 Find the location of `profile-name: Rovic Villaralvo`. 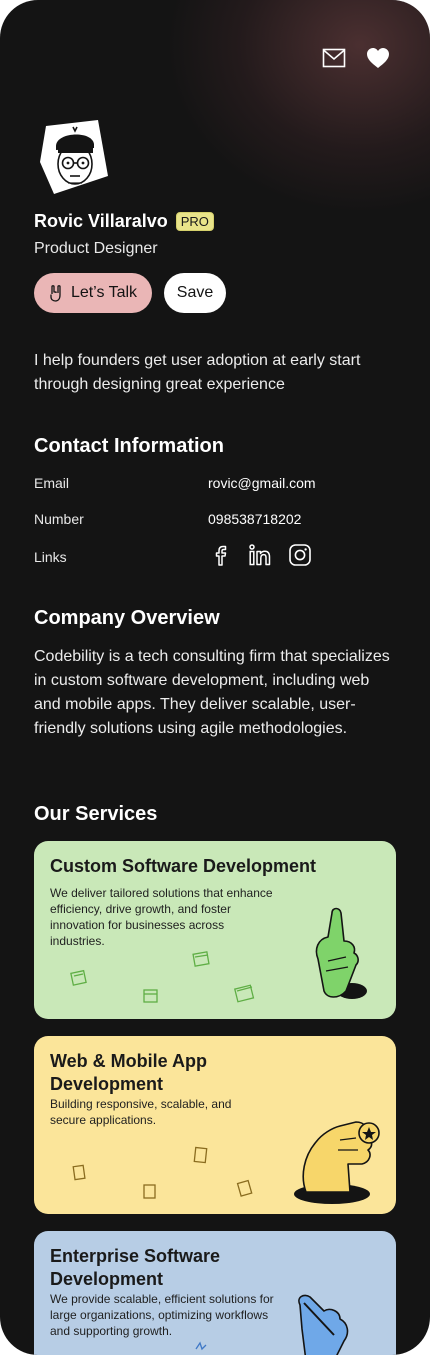

profile-name: Rovic Villaralvo is located at coordinates (101, 221).